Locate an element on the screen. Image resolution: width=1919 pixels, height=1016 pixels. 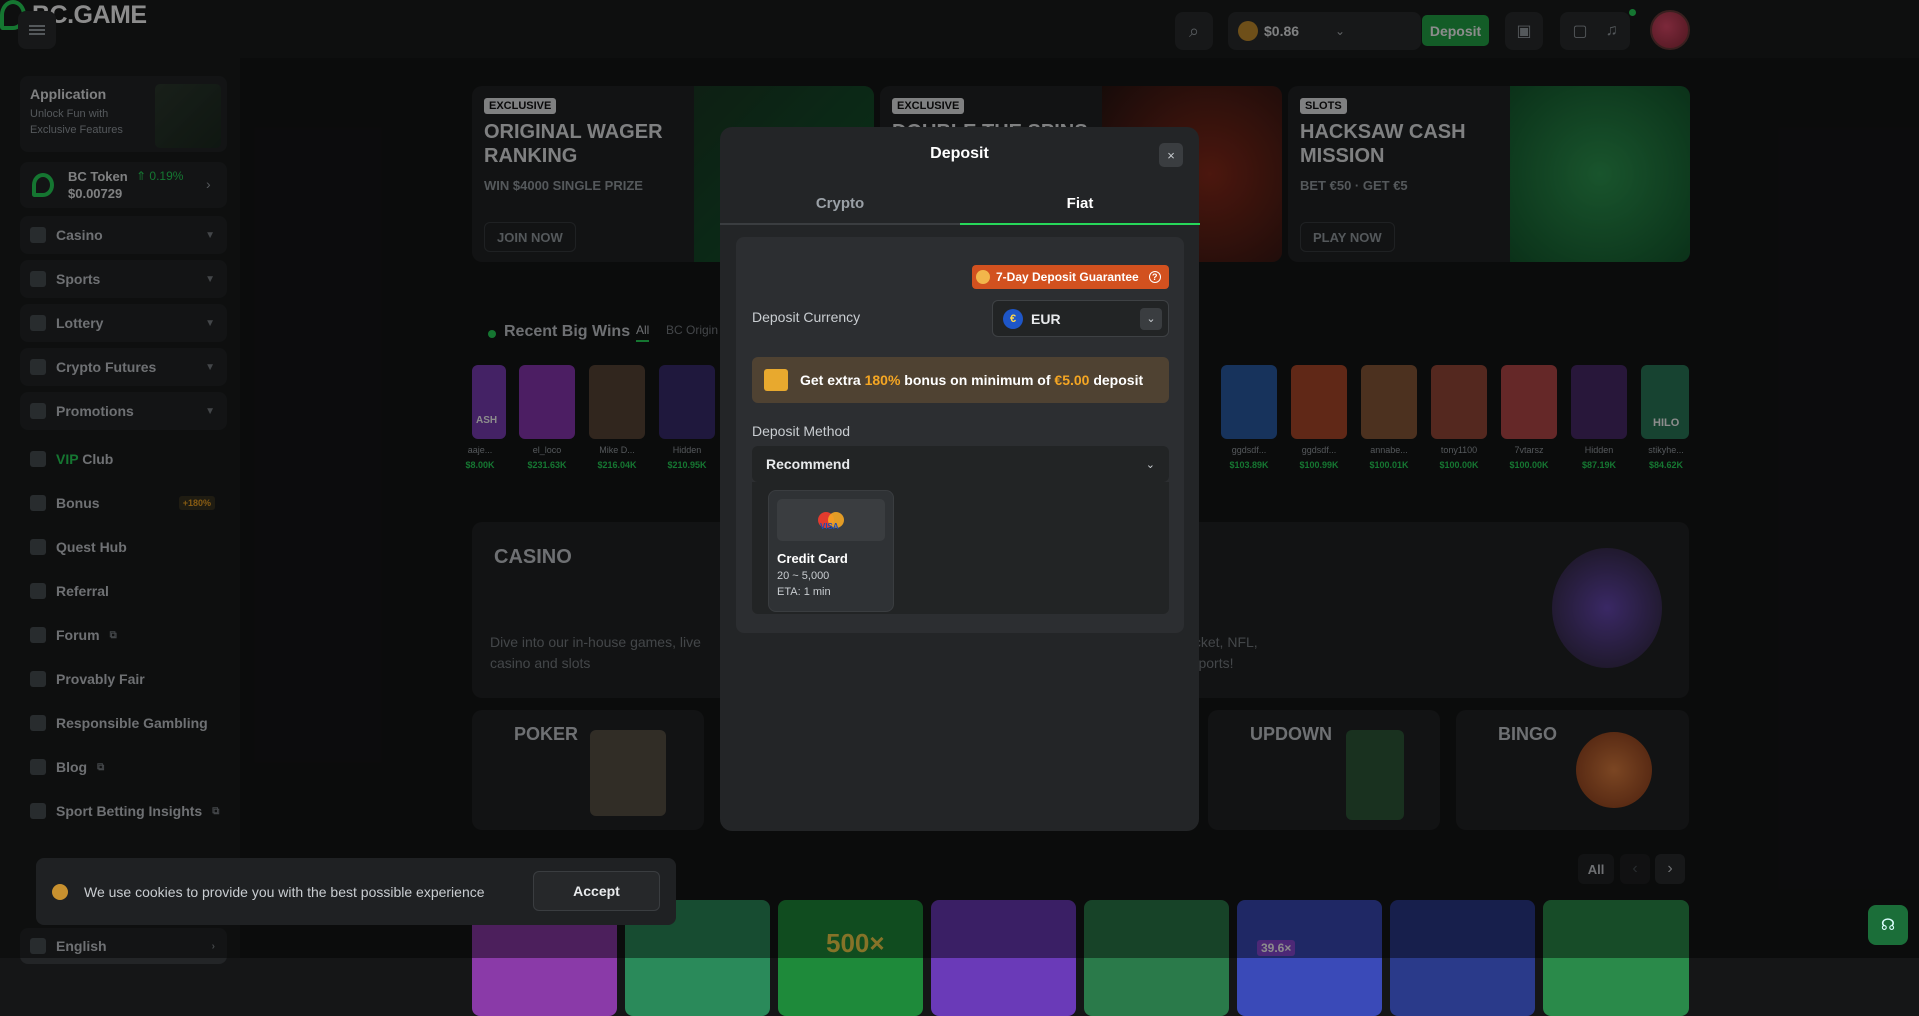
card-logos: VISA is located at coordinates (831, 520).